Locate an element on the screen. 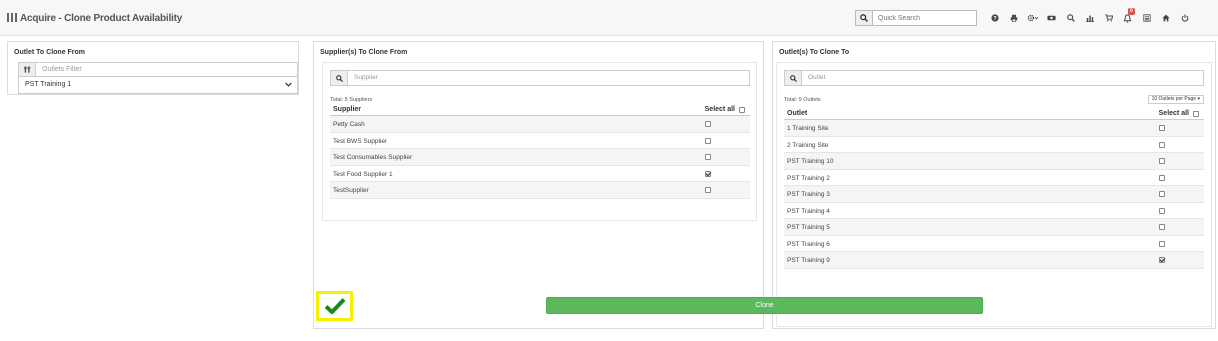  checkmark-icon is located at coordinates (334, 306).